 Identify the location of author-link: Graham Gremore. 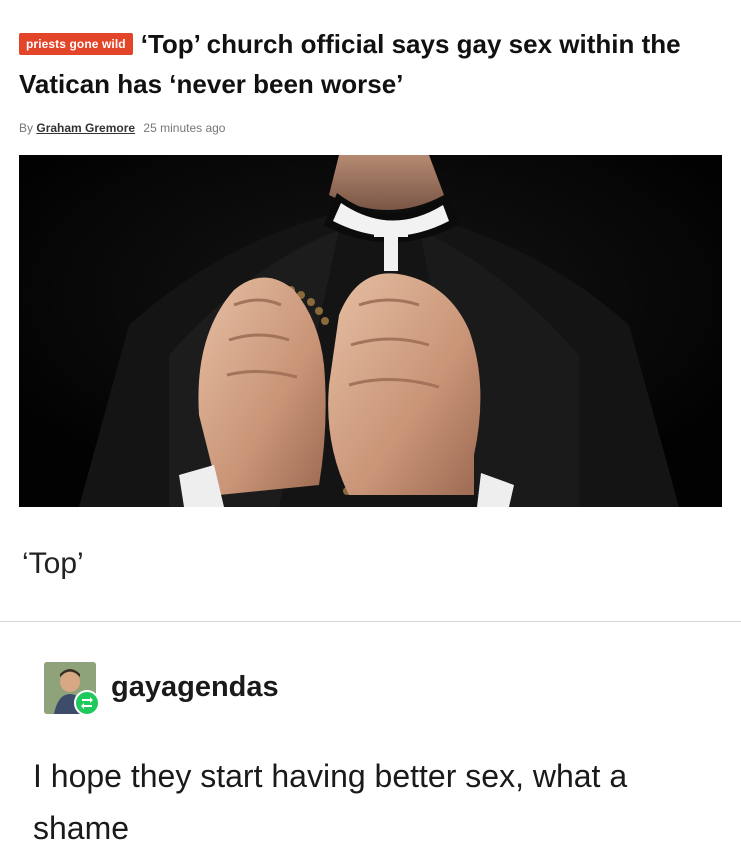
(85, 128).